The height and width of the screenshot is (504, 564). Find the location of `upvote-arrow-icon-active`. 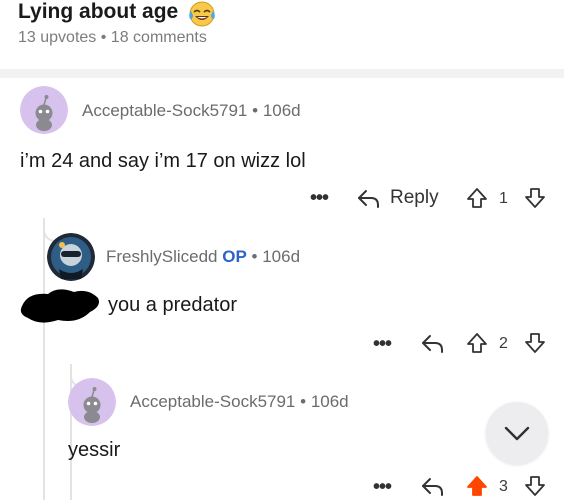

upvote-arrow-icon-active is located at coordinates (477, 486).